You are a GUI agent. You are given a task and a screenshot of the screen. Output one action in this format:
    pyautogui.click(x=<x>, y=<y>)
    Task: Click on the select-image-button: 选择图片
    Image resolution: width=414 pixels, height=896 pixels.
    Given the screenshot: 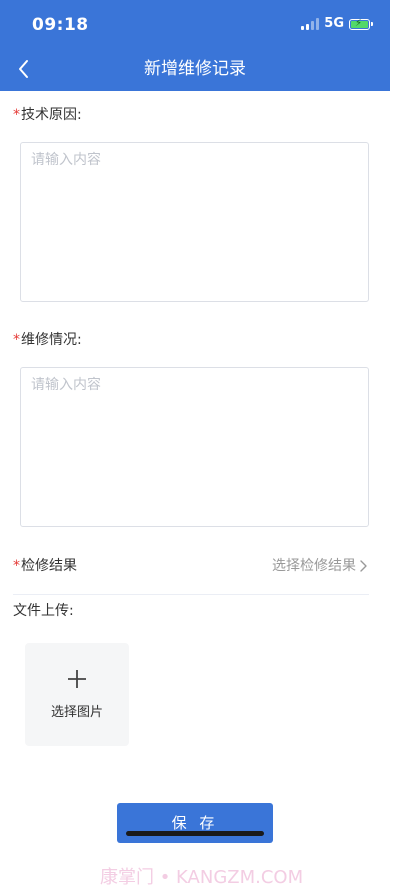 What is the action you would take?
    pyautogui.click(x=77, y=694)
    